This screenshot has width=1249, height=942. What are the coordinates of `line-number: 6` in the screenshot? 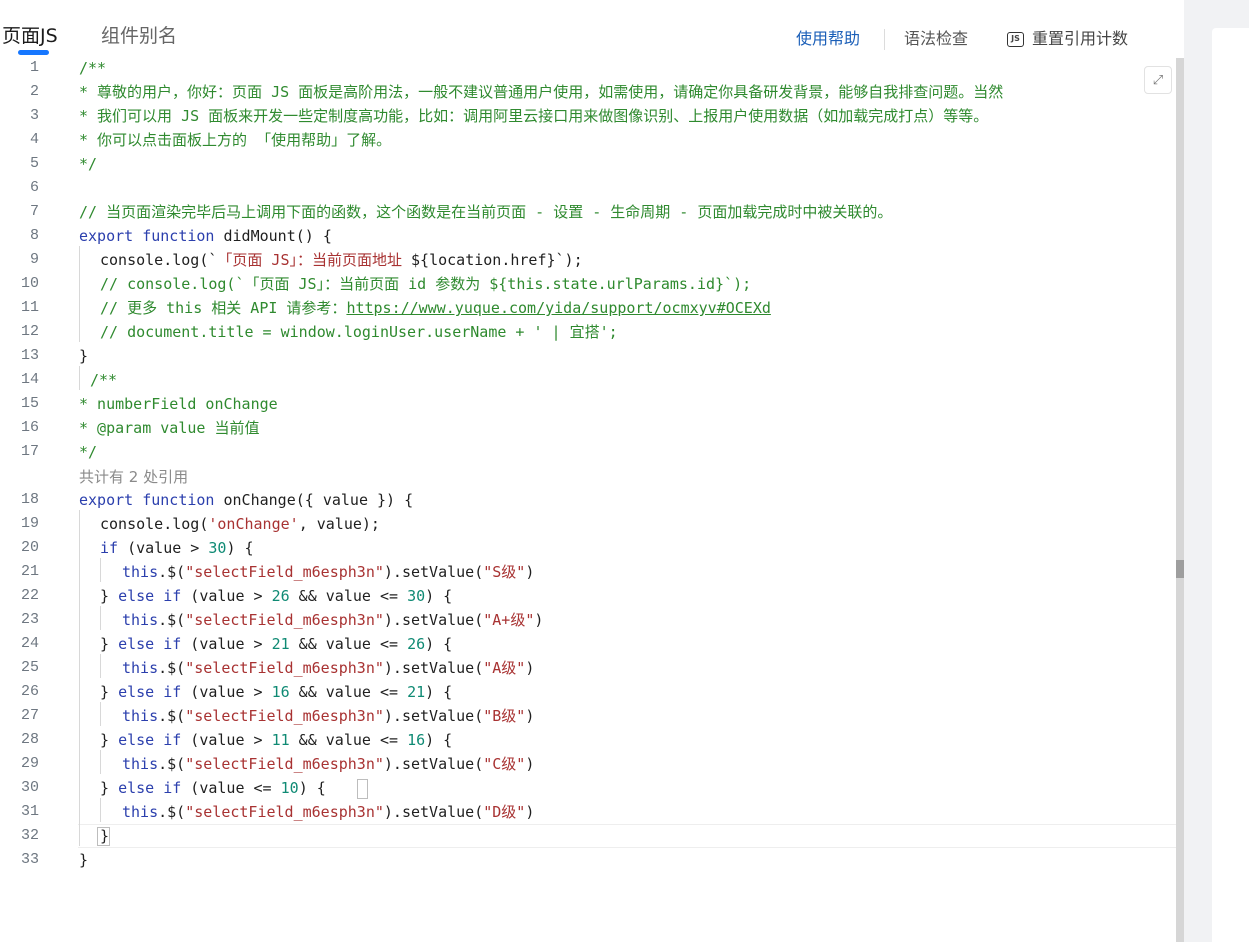 It's located at (34, 187).